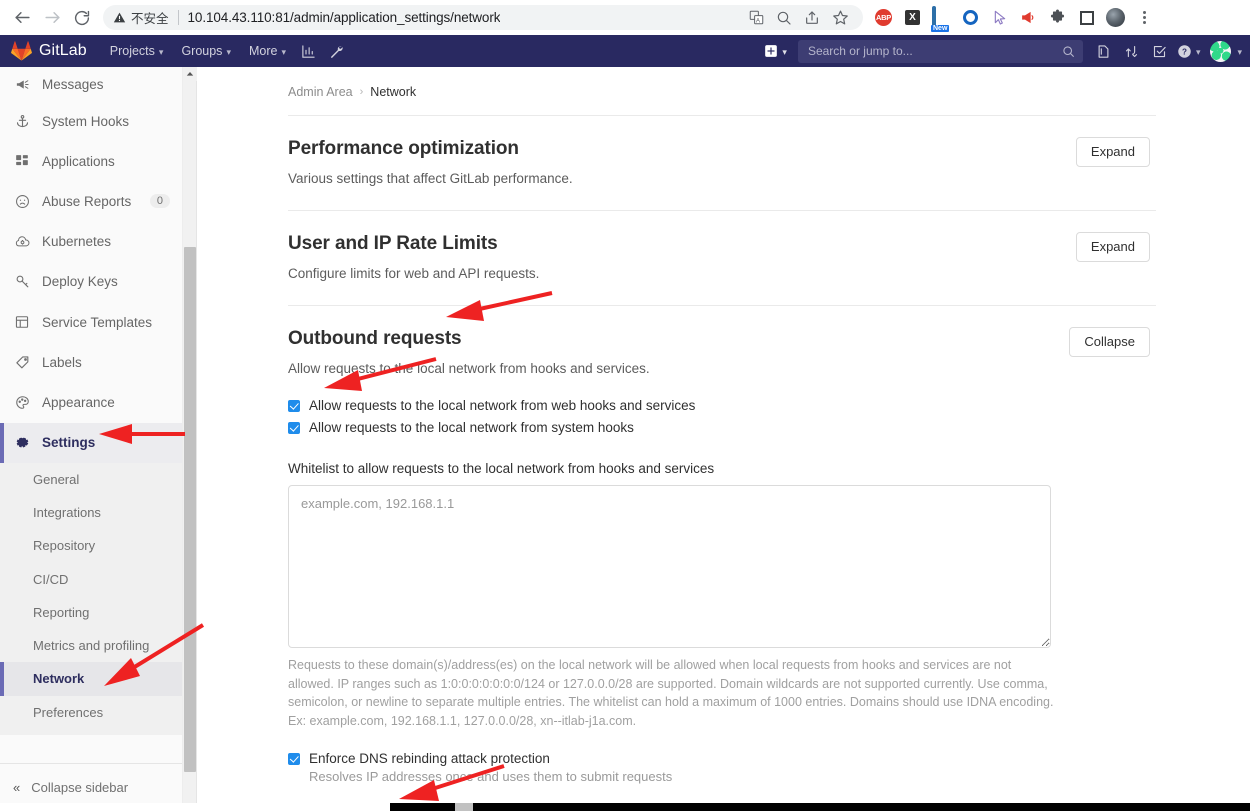 This screenshot has height=811, width=1250. What do you see at coordinates (1239, 52) in the screenshot?
I see `user-chevron-down-icon: ▾` at bounding box center [1239, 52].